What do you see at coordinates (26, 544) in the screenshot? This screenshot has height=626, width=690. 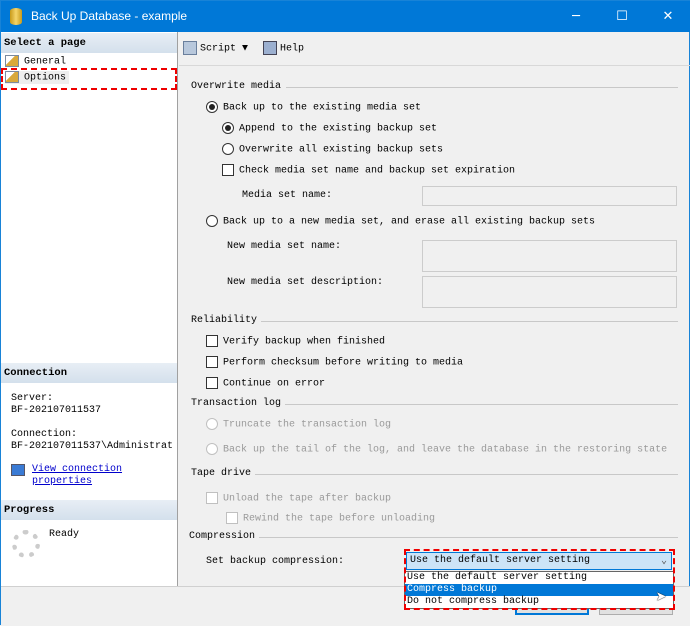 I see `progress-spinner-icon` at bounding box center [26, 544].